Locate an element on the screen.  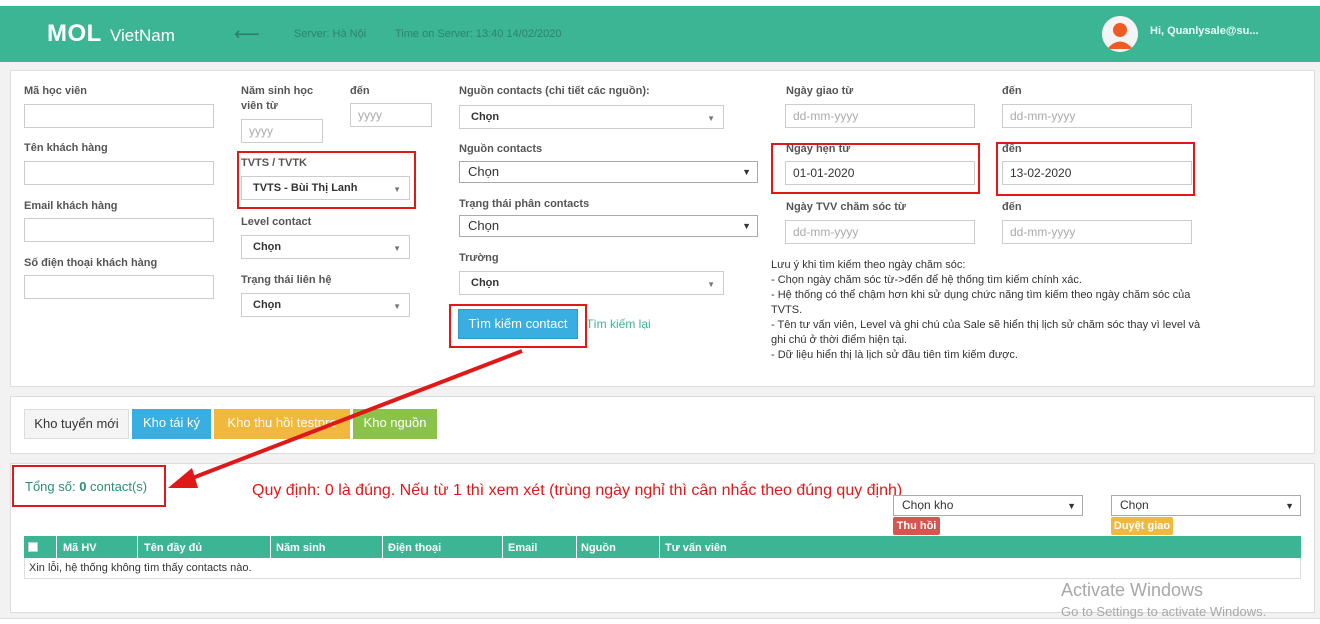
ma-hoc-vien-input is located at coordinates (119, 116).